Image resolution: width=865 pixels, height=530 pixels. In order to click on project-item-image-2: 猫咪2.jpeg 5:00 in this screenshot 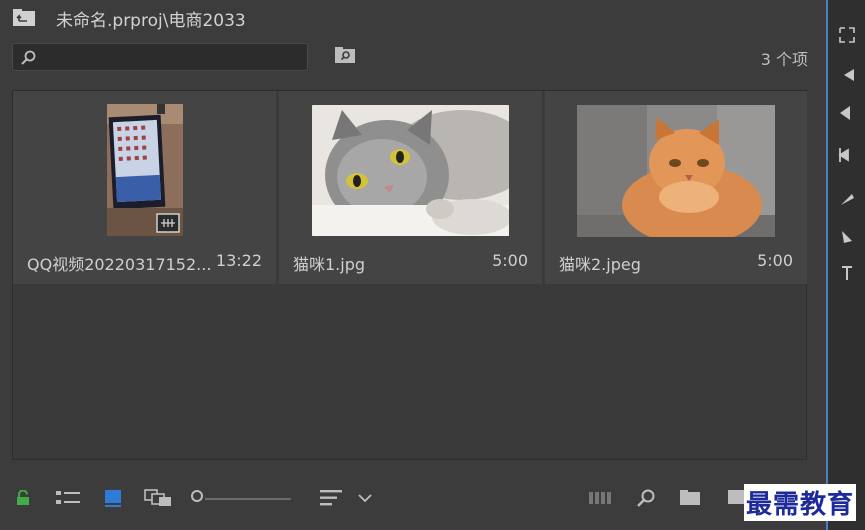, I will do `click(676, 187)`.